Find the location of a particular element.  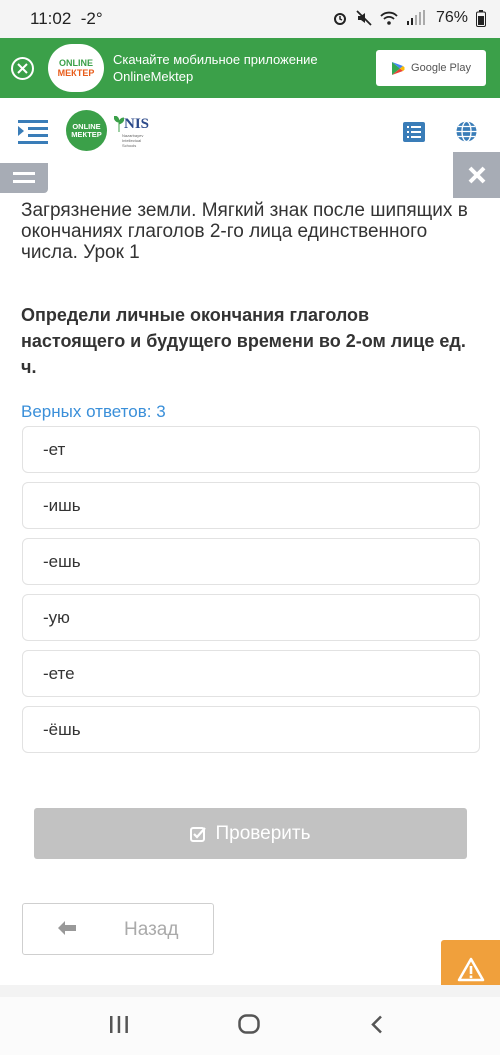

online-mektep-logo-header: ONLINE МЕКТЕР is located at coordinates (86, 130).